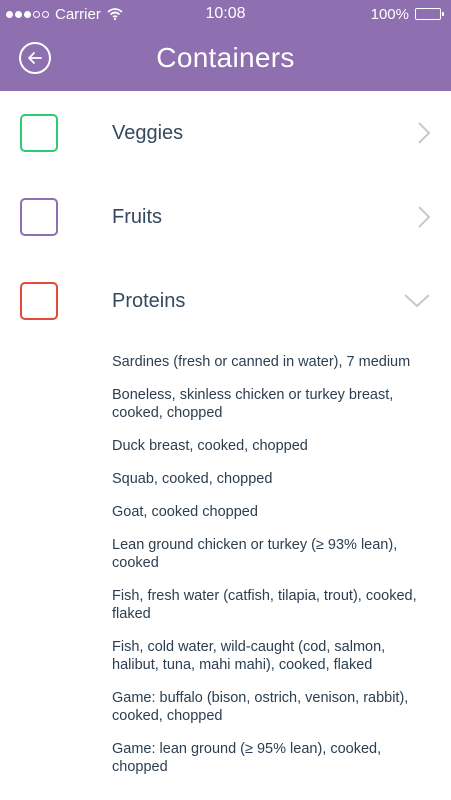  Describe the element at coordinates (115, 14) in the screenshot. I see `wifi-icon` at that location.